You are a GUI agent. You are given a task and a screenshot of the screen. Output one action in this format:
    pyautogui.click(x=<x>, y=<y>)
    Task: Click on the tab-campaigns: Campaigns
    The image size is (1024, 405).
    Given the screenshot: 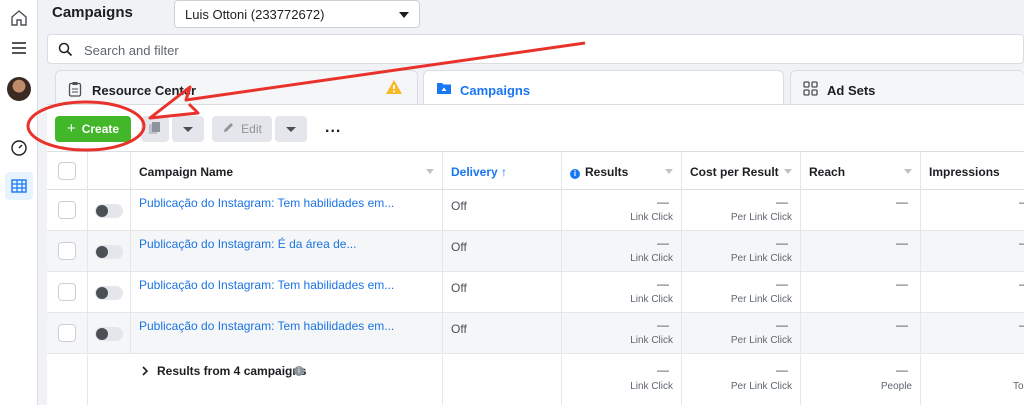 What is the action you would take?
    pyautogui.click(x=603, y=88)
    